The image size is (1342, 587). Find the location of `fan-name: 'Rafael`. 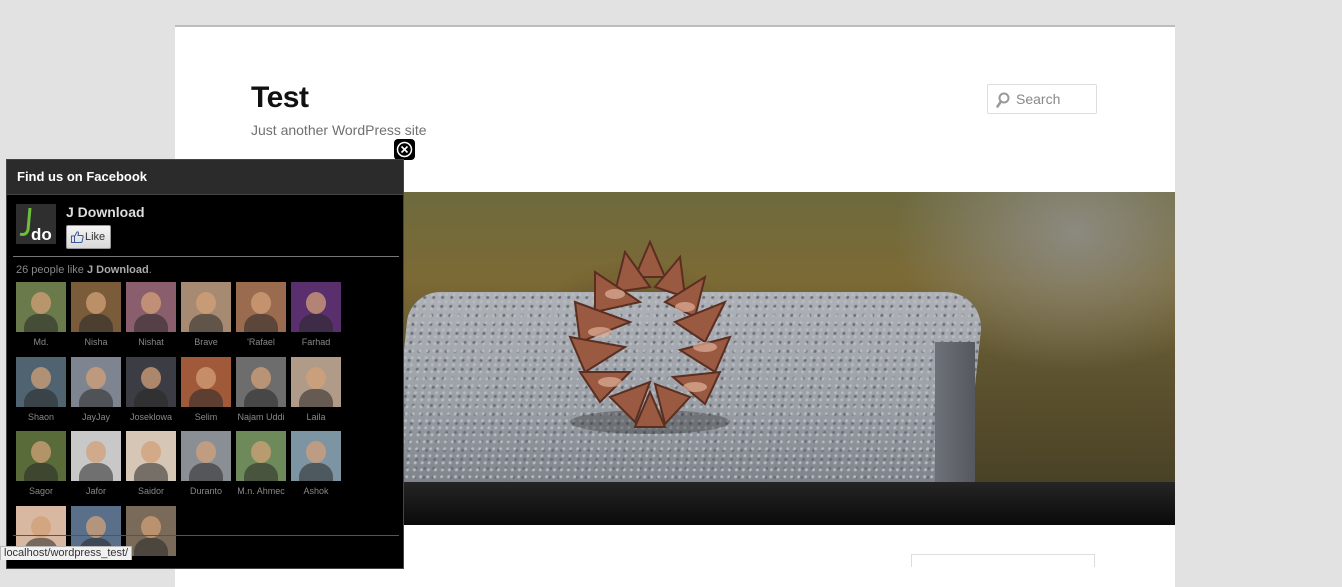

fan-name: 'Rafael is located at coordinates (261, 342).